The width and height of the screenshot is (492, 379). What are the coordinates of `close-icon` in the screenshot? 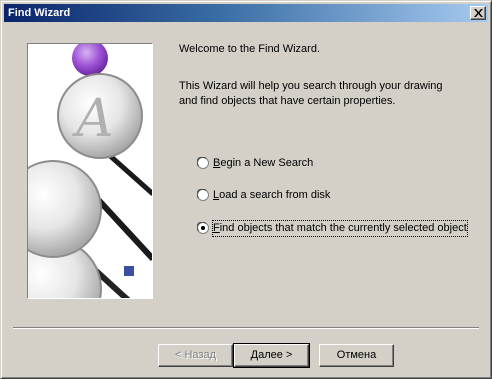 It's located at (478, 13).